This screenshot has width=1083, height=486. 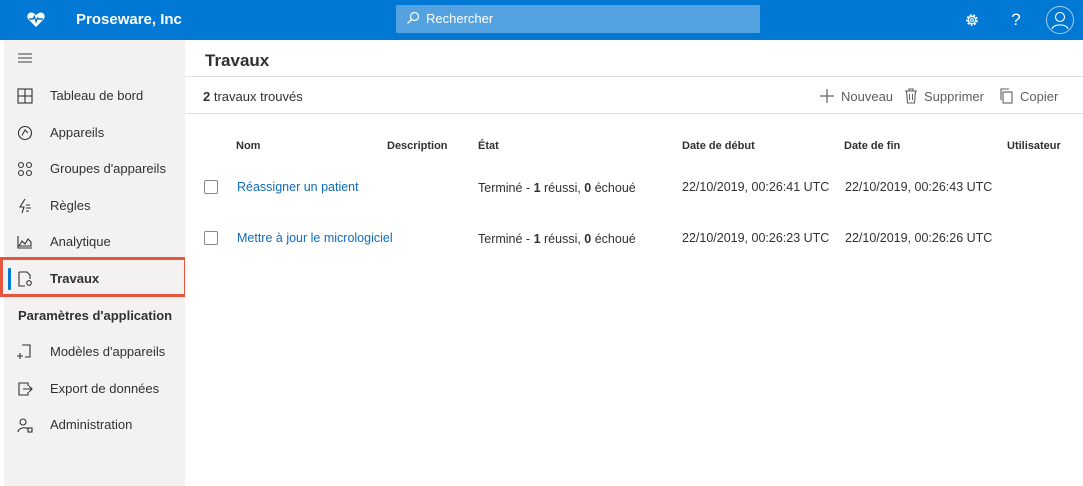 I want to click on column-header-start-date: Date de début, so click(x=718, y=146).